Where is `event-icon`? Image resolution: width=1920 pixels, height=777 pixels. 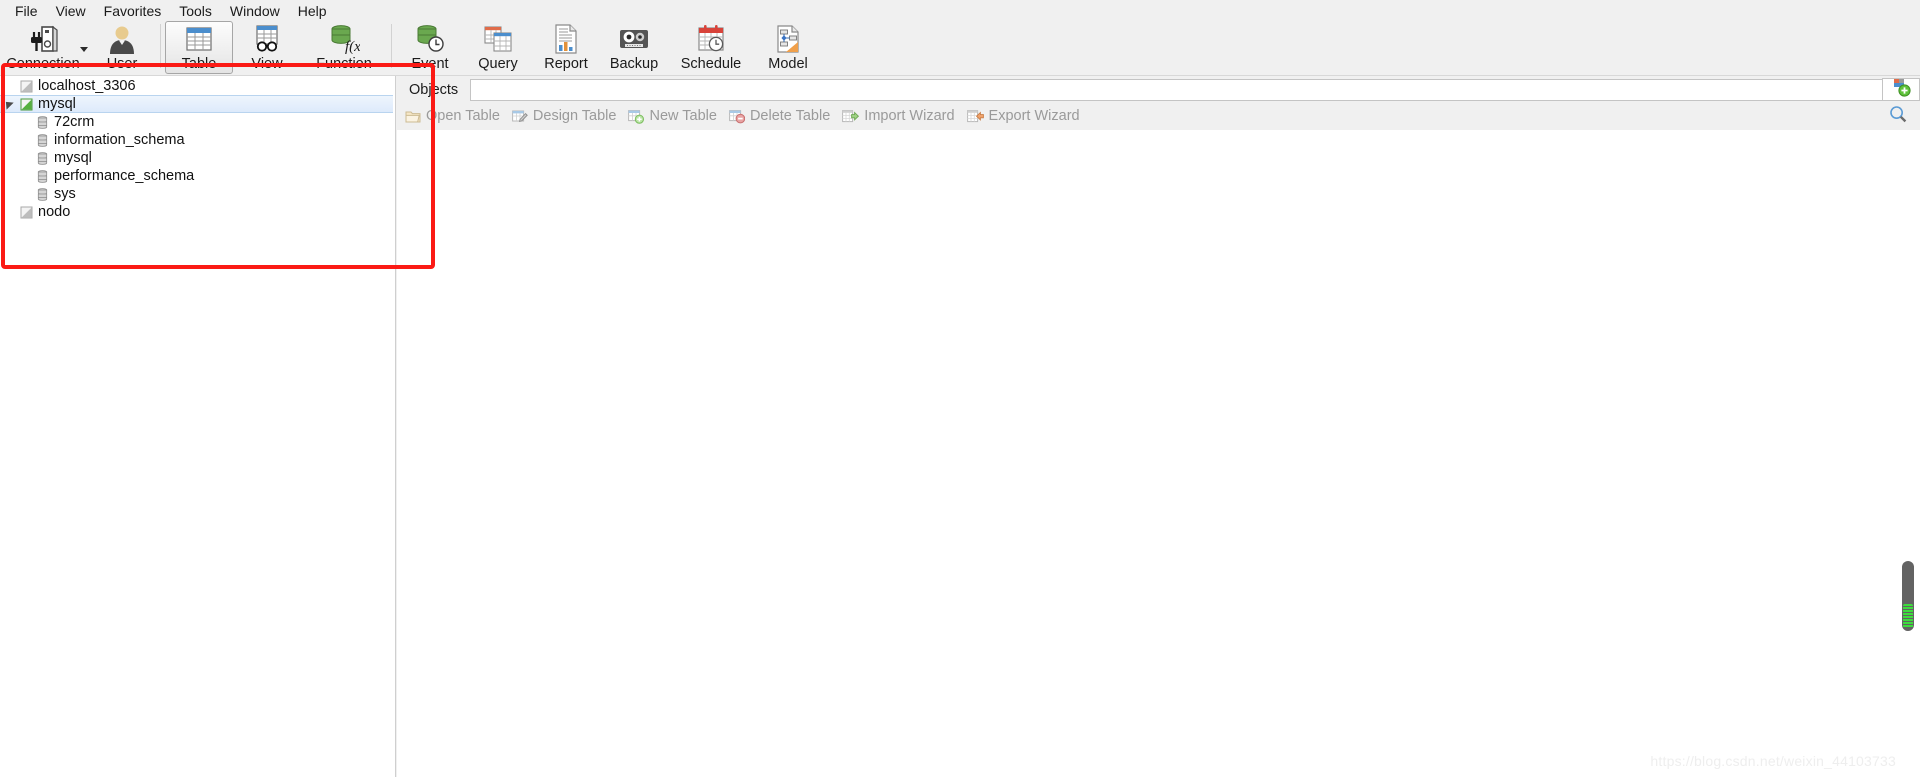
event-icon is located at coordinates (430, 39).